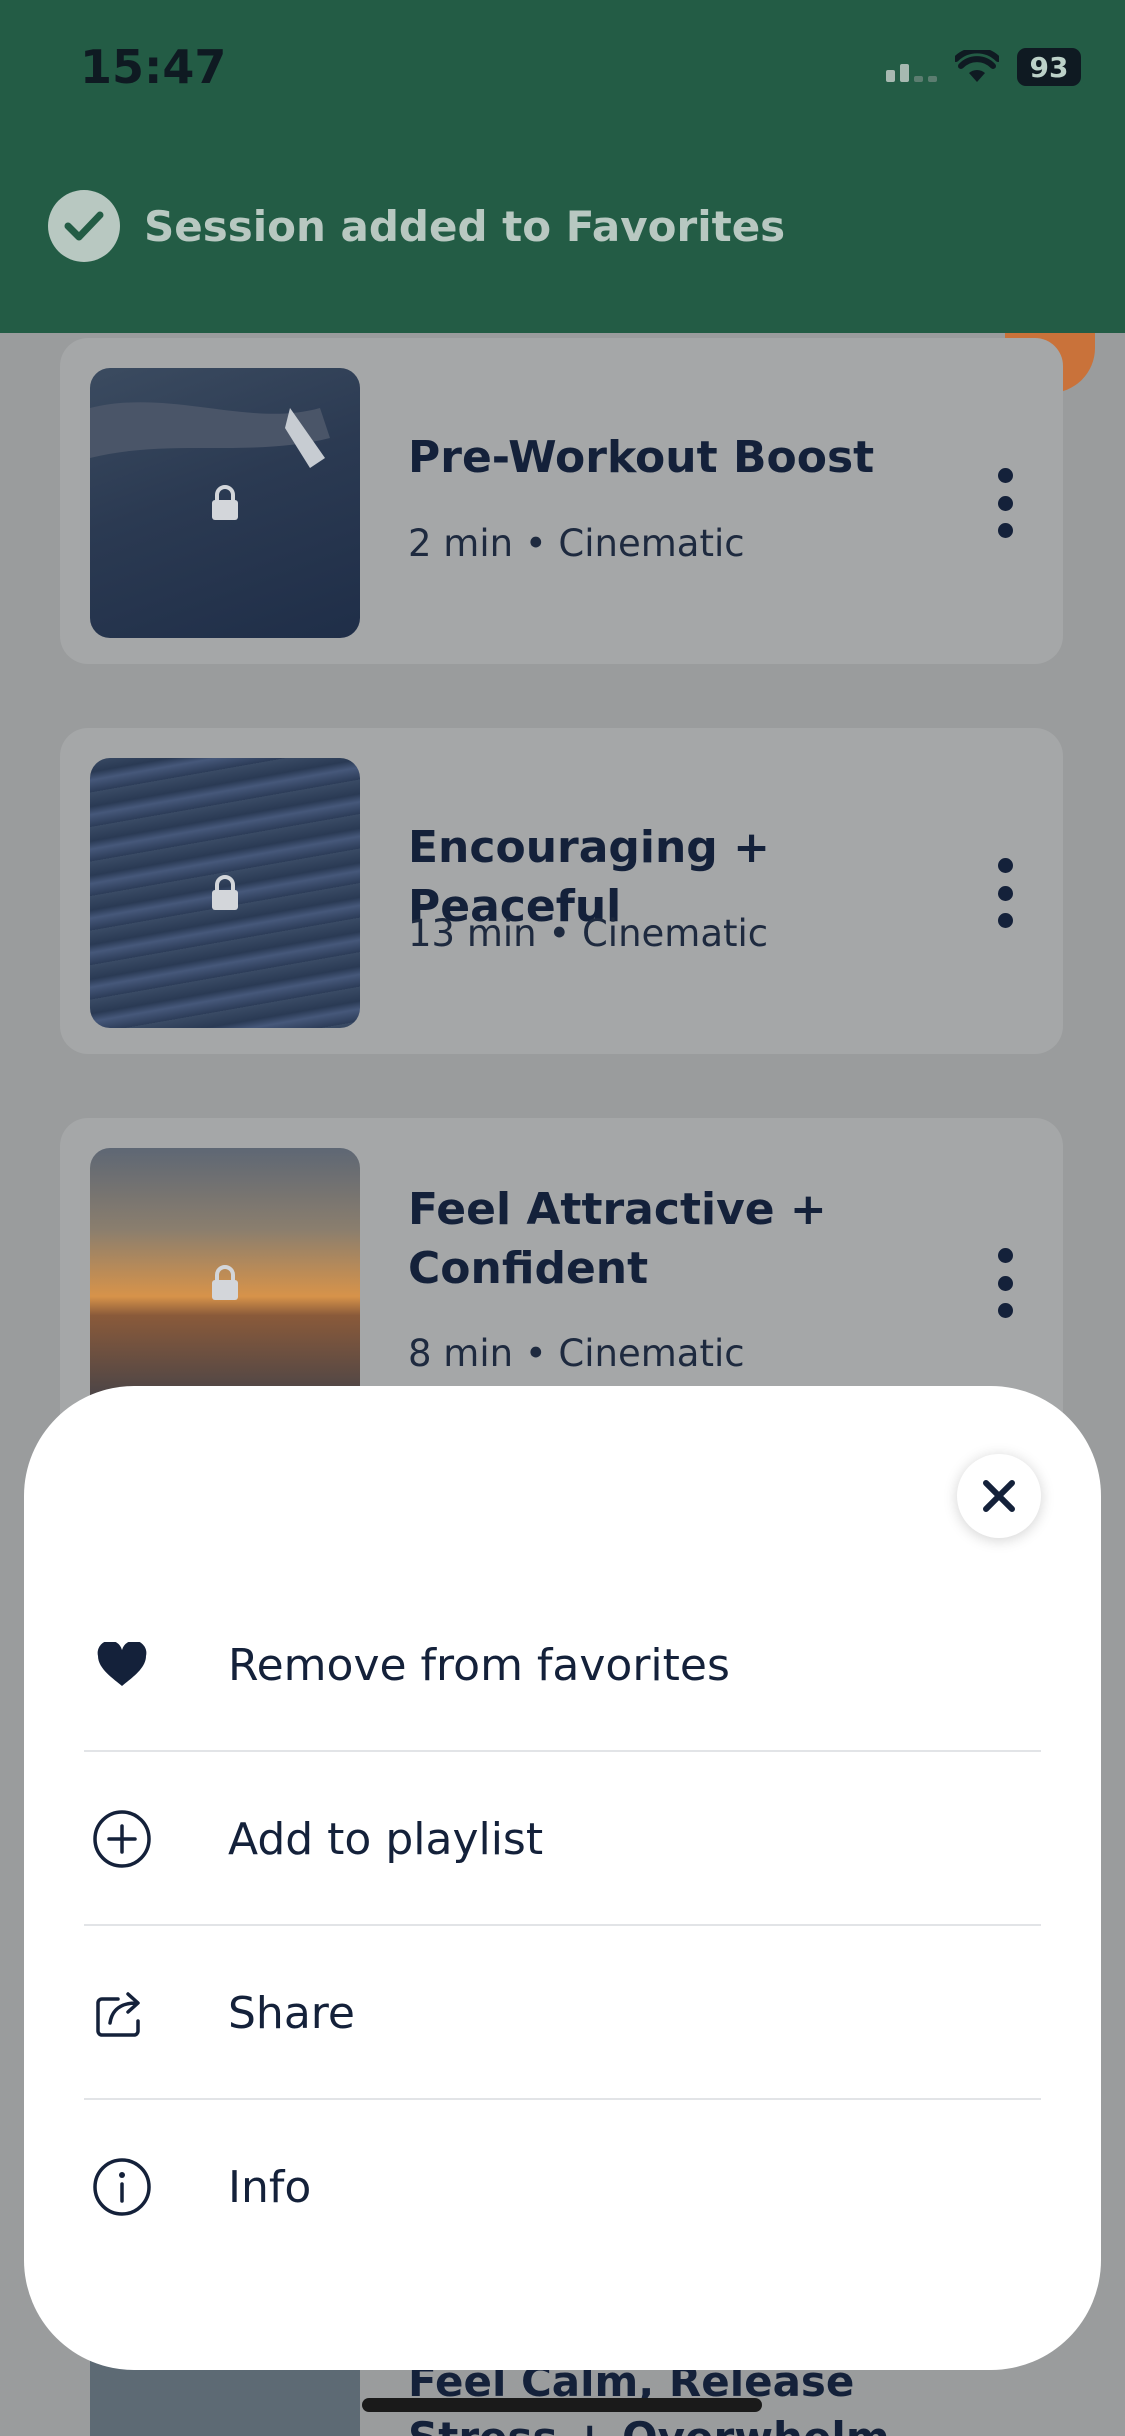  Describe the element at coordinates (588, 933) in the screenshot. I see `session-meta: 13 min • Cinematic` at that location.